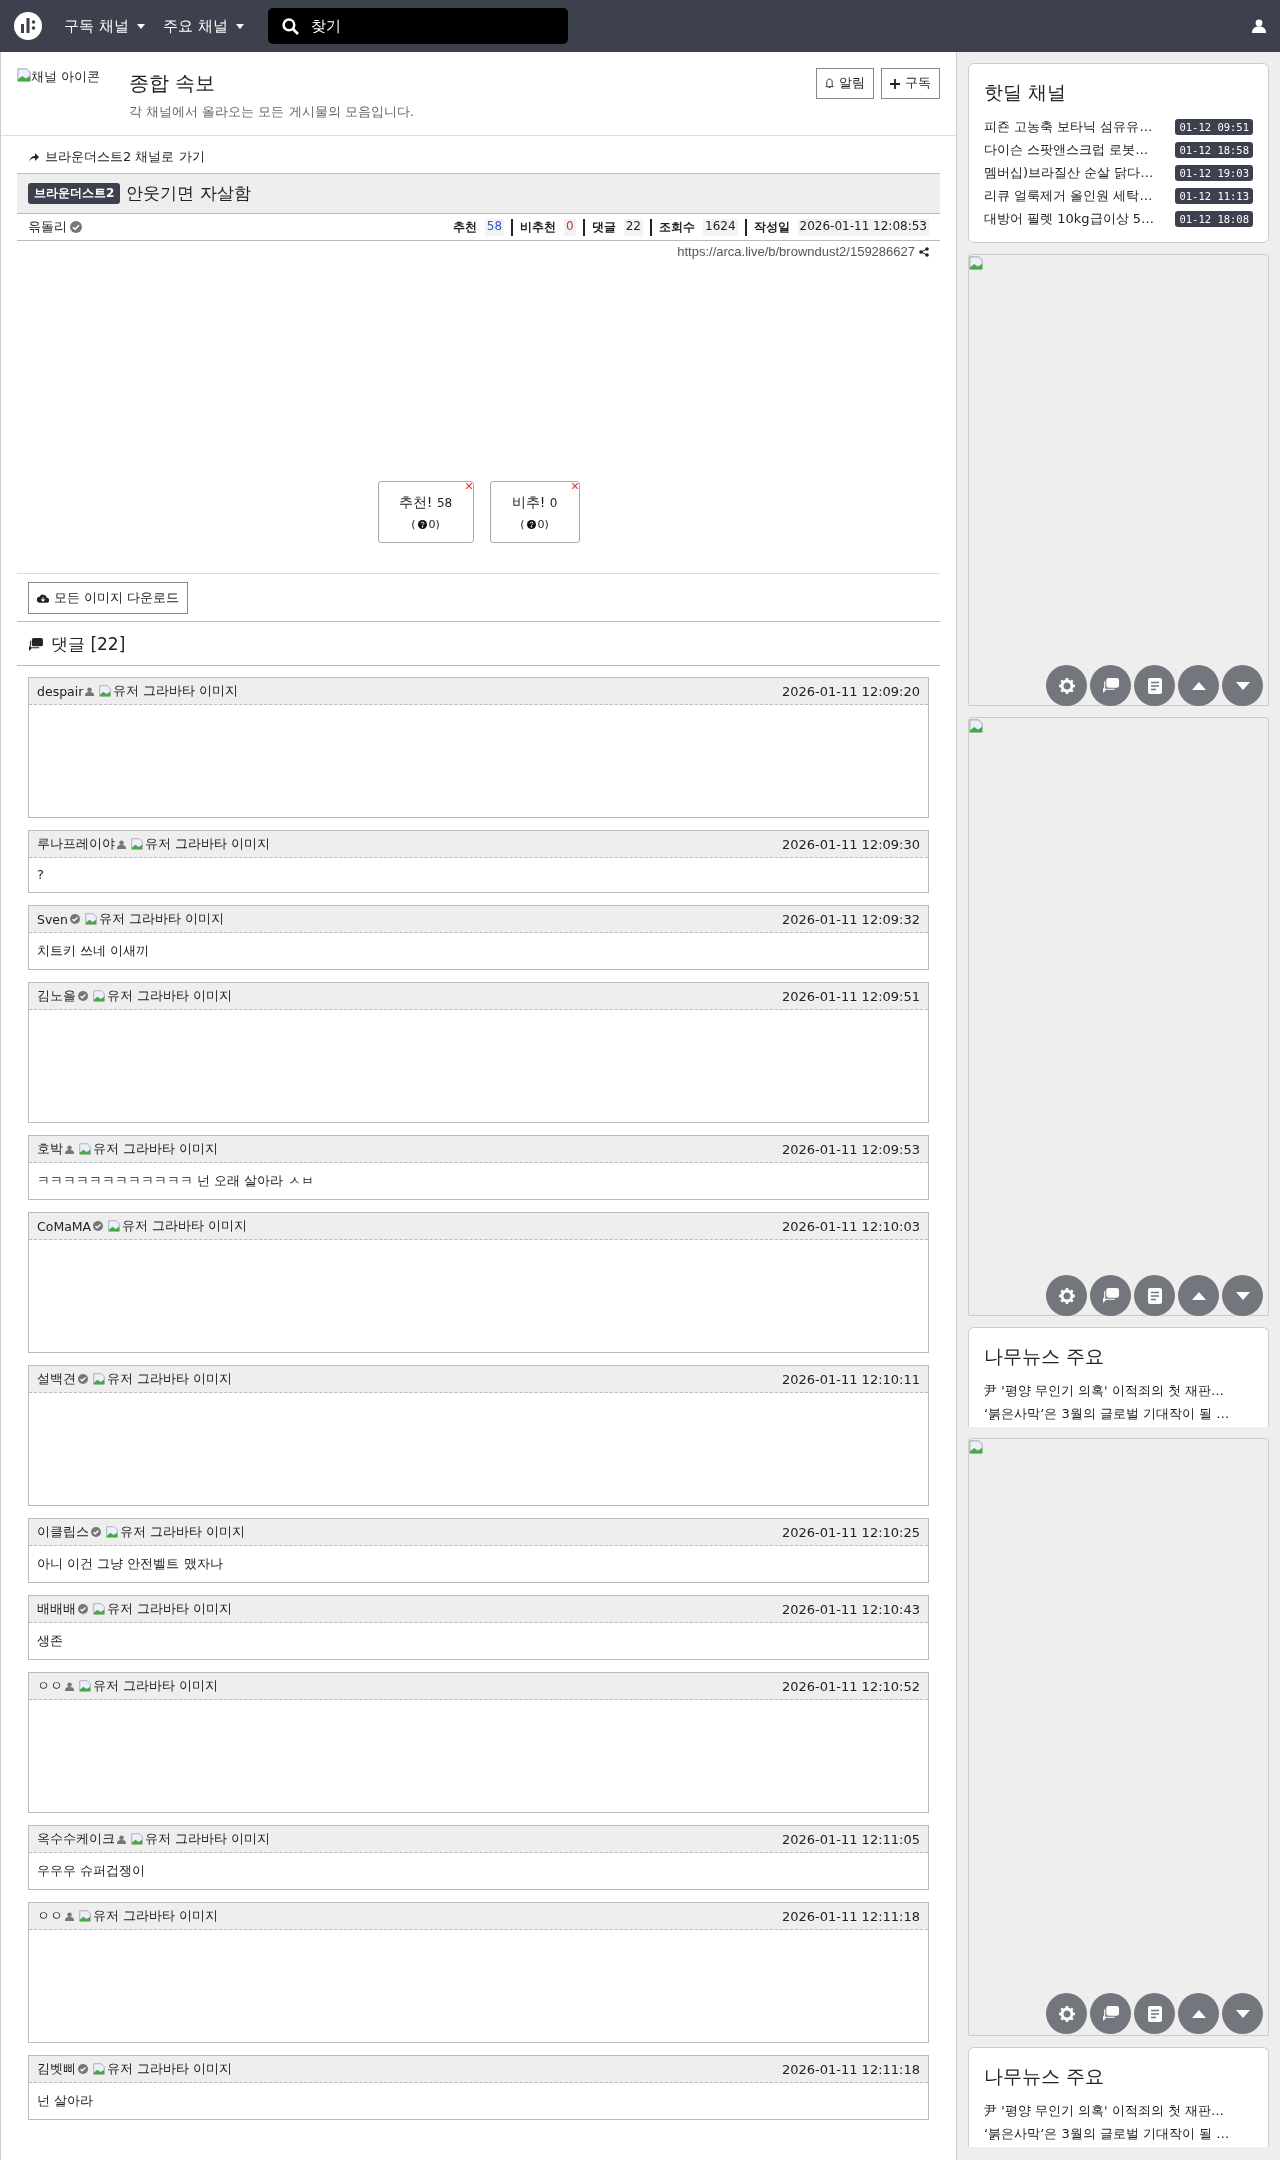 The height and width of the screenshot is (2160, 1280). Describe the element at coordinates (104, 26) in the screenshot. I see `nav-dropdown: 구독 채널` at that location.